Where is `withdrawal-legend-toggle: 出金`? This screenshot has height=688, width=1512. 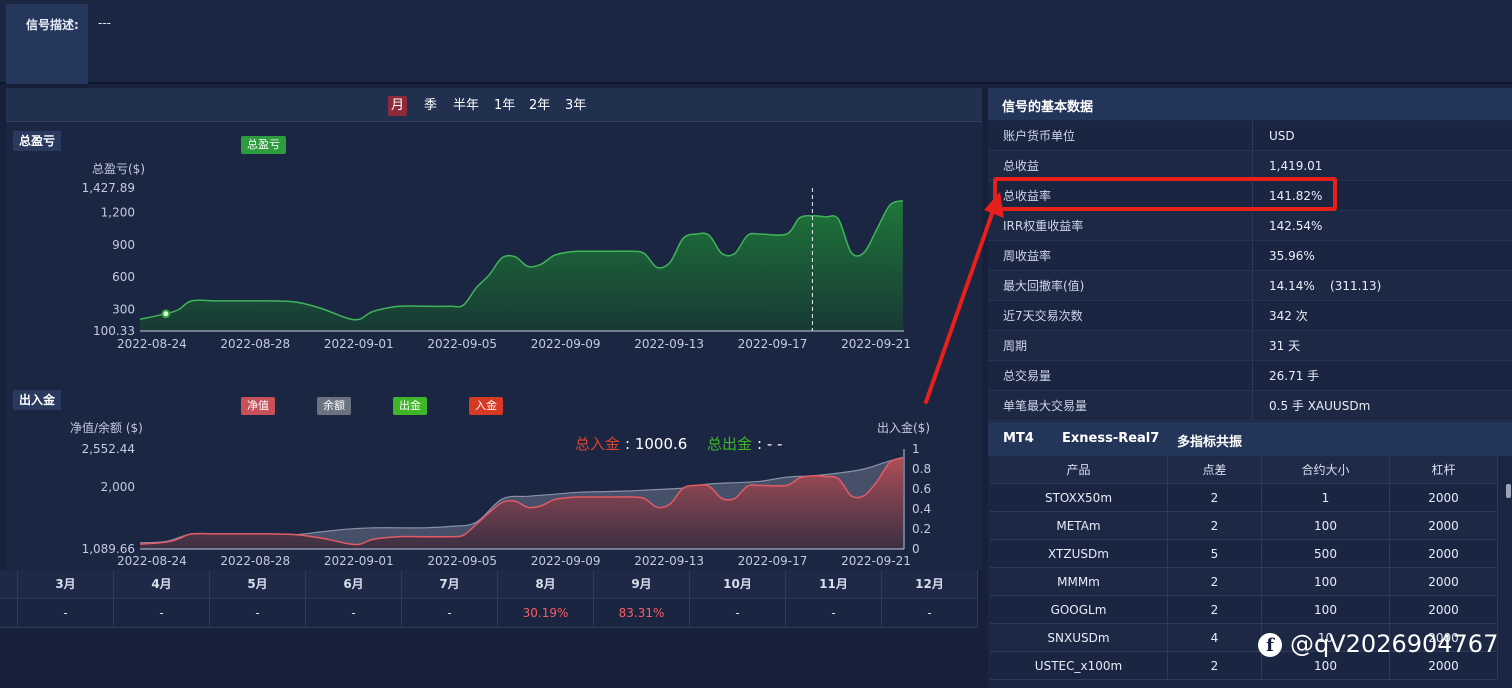
withdrawal-legend-toggle: 出金 is located at coordinates (410, 406).